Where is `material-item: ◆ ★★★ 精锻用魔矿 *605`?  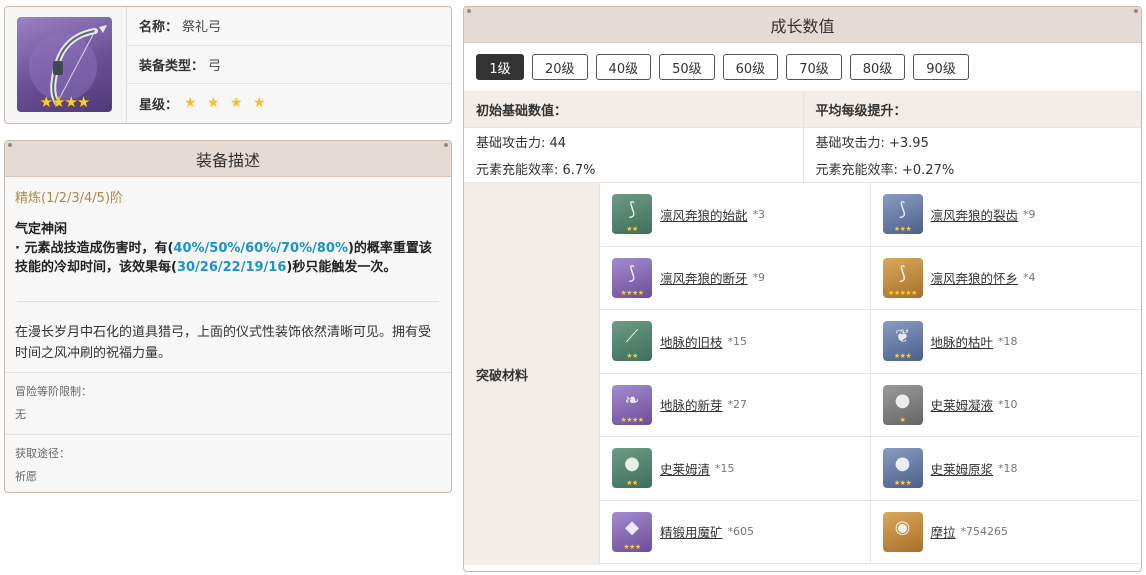
material-item: ◆ ★★★ 精锻用魔矿 *605 is located at coordinates (735, 532).